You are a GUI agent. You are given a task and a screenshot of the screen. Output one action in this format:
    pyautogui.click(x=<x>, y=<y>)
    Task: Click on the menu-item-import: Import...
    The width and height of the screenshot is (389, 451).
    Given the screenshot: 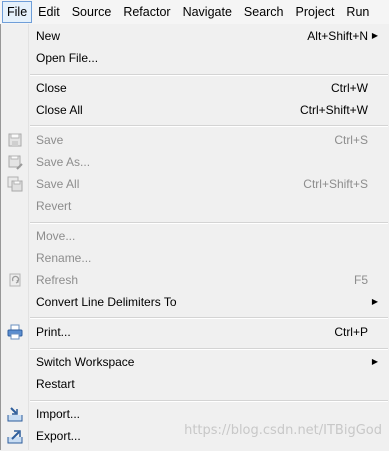 What is the action you would take?
    pyautogui.click(x=195, y=414)
    